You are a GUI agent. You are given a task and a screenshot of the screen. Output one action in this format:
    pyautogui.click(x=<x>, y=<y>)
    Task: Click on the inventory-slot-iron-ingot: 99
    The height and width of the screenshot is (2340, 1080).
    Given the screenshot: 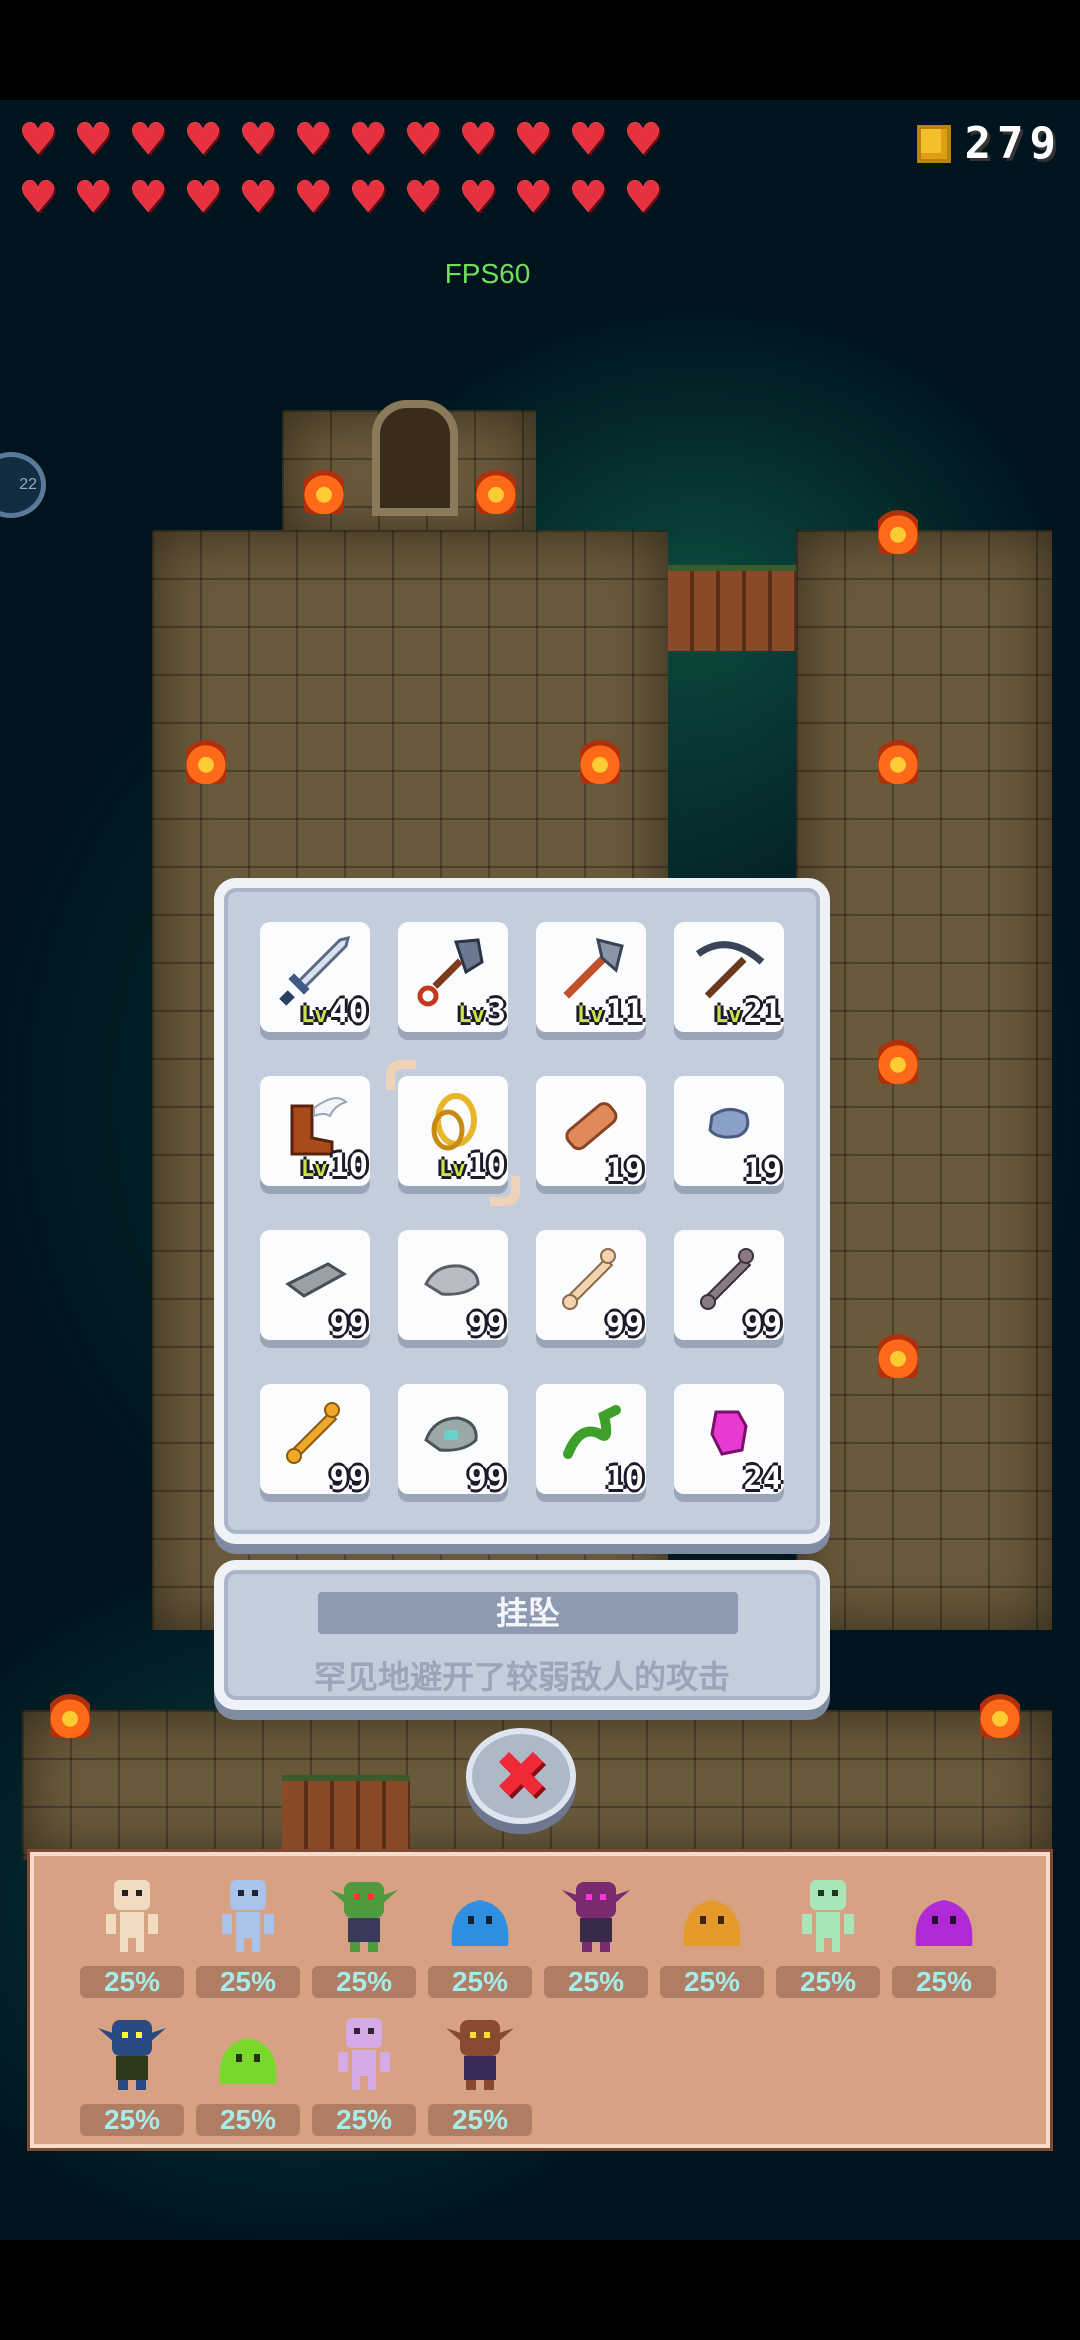 What is the action you would take?
    pyautogui.click(x=315, y=1285)
    